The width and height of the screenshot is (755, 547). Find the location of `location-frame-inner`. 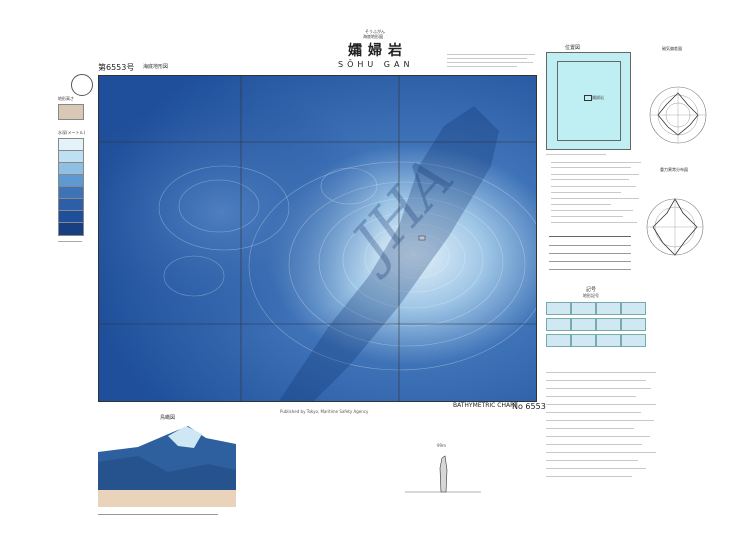

location-frame-inner is located at coordinates (589, 101).